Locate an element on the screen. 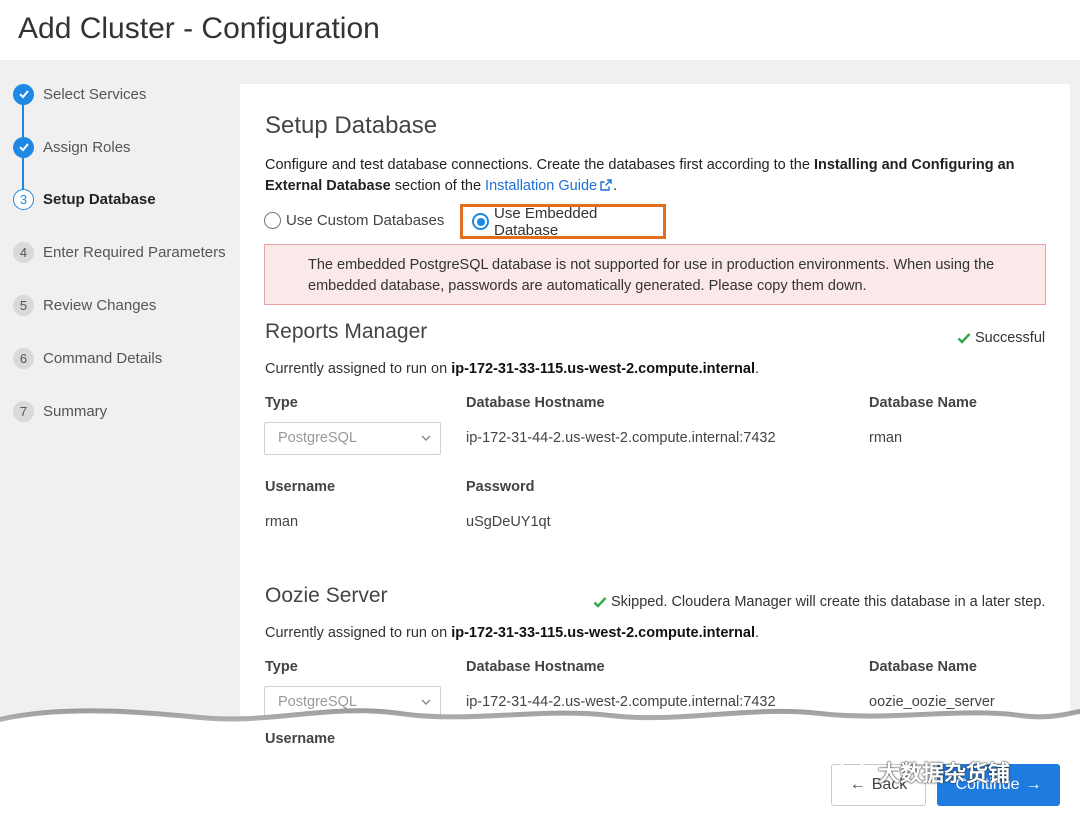  continue-label: Continue is located at coordinates (987, 784).